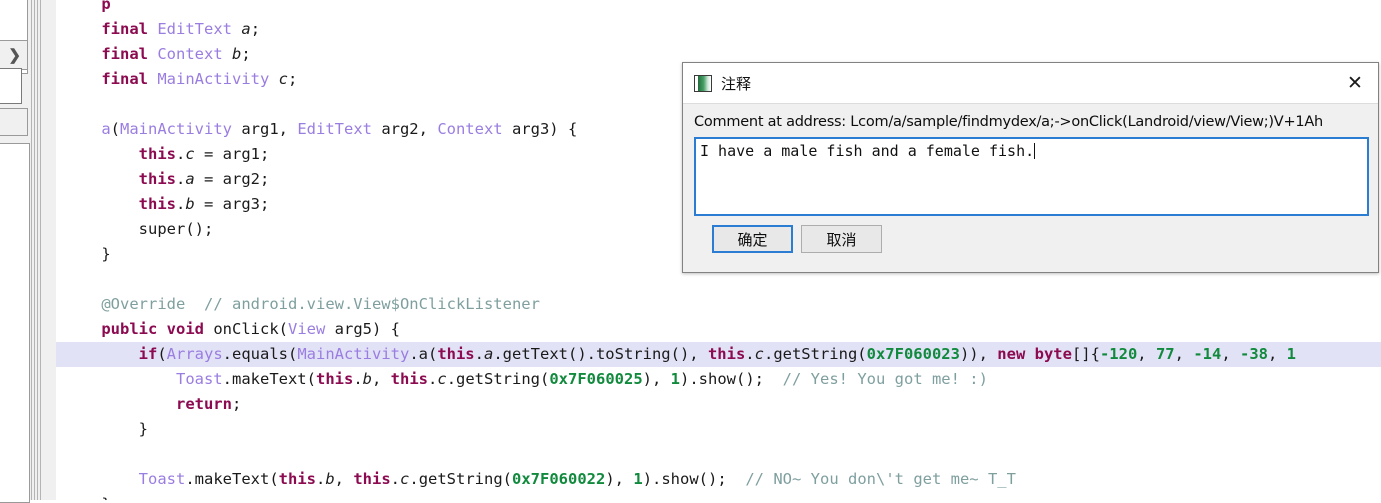 This screenshot has width=1381, height=503. Describe the element at coordinates (841, 239) in the screenshot. I see `cancel-button: 取消` at that location.